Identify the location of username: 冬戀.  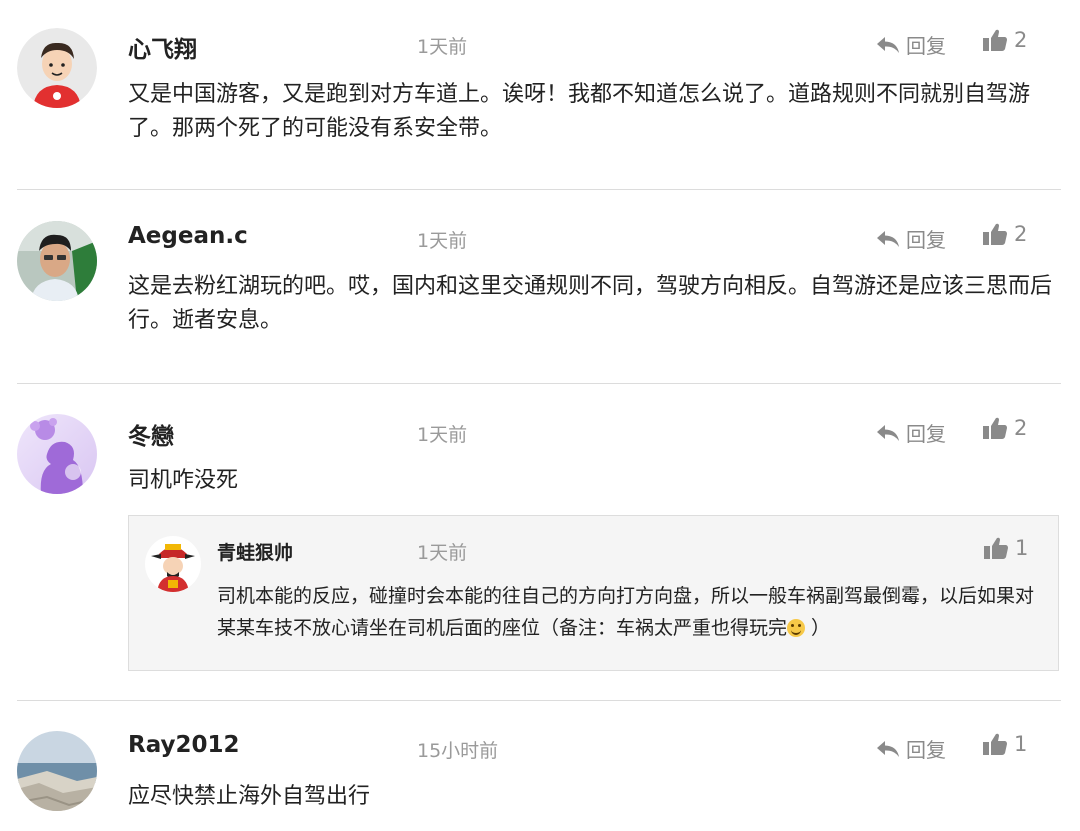
(151, 434).